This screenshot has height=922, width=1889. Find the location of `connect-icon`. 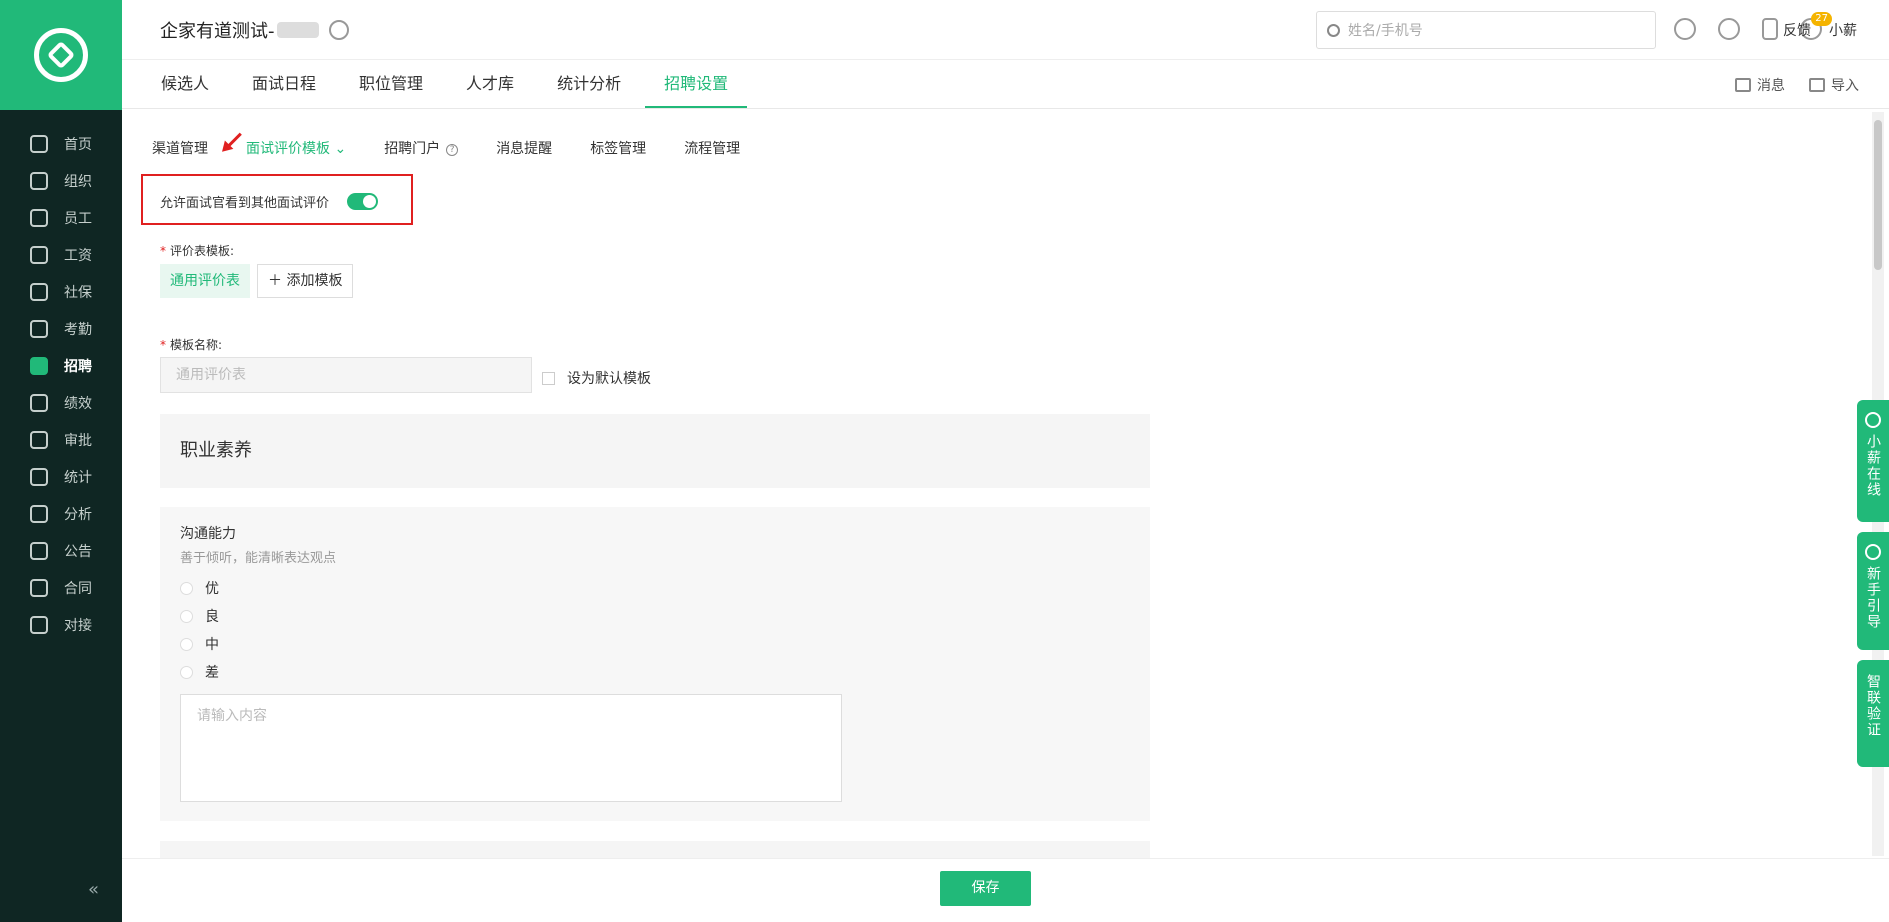

connect-icon is located at coordinates (39, 624).